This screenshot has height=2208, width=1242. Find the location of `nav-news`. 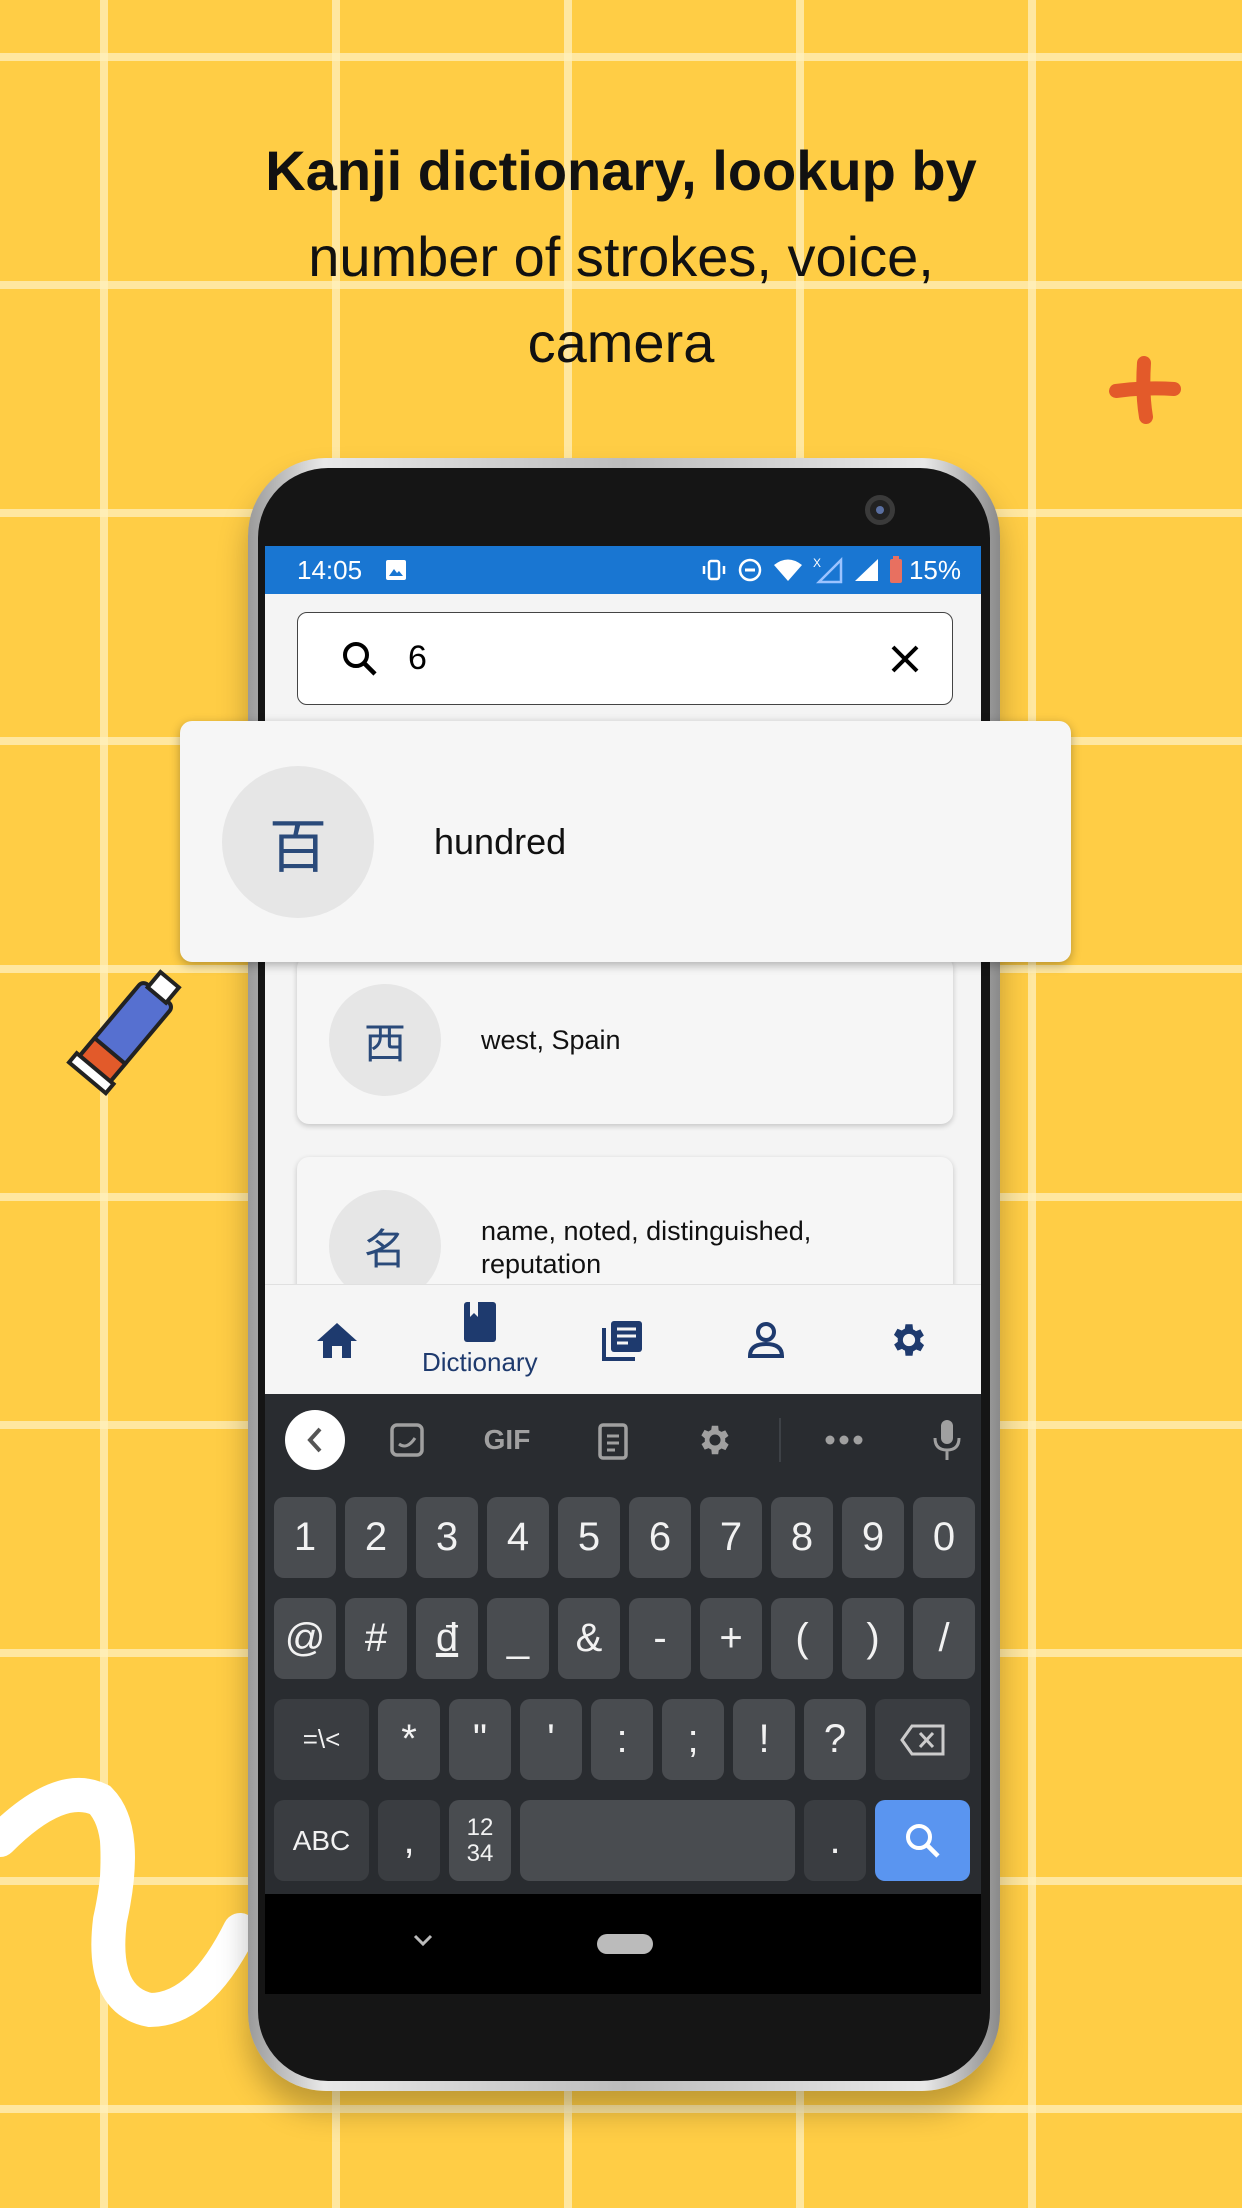

nav-news is located at coordinates (623, 1340).